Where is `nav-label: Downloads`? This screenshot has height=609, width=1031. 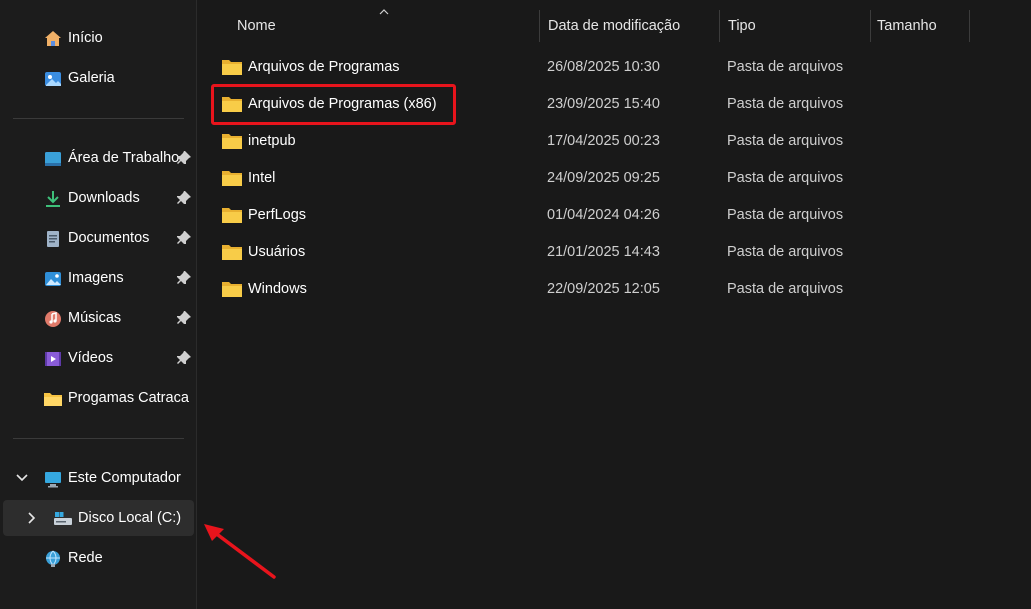 nav-label: Downloads is located at coordinates (104, 198).